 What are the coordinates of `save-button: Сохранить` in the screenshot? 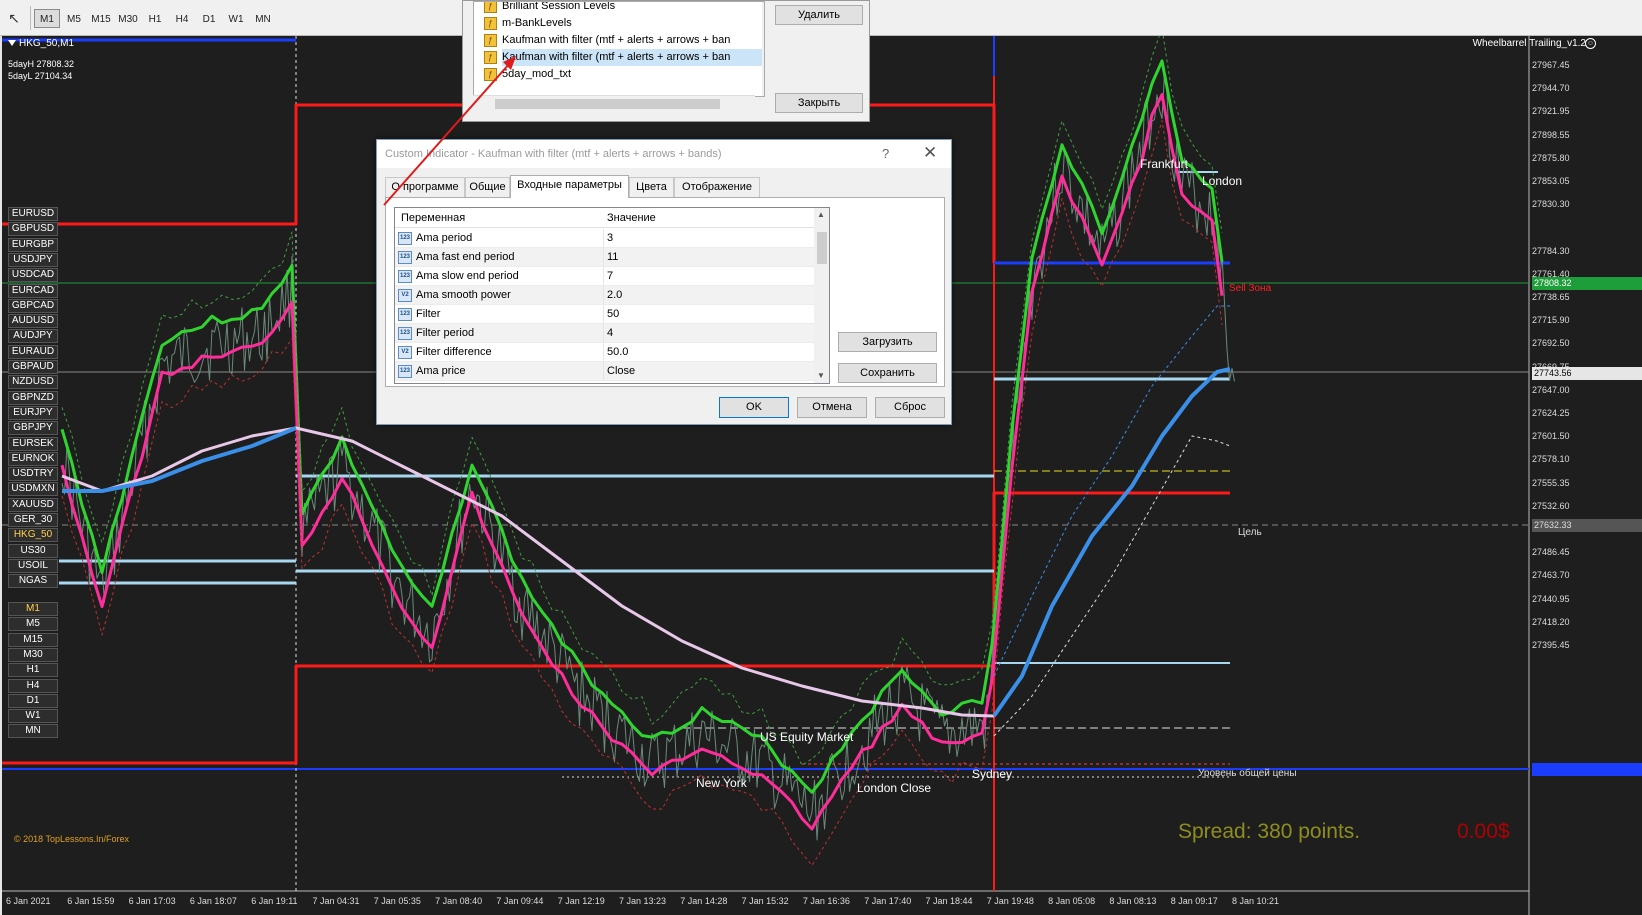 It's located at (887, 373).